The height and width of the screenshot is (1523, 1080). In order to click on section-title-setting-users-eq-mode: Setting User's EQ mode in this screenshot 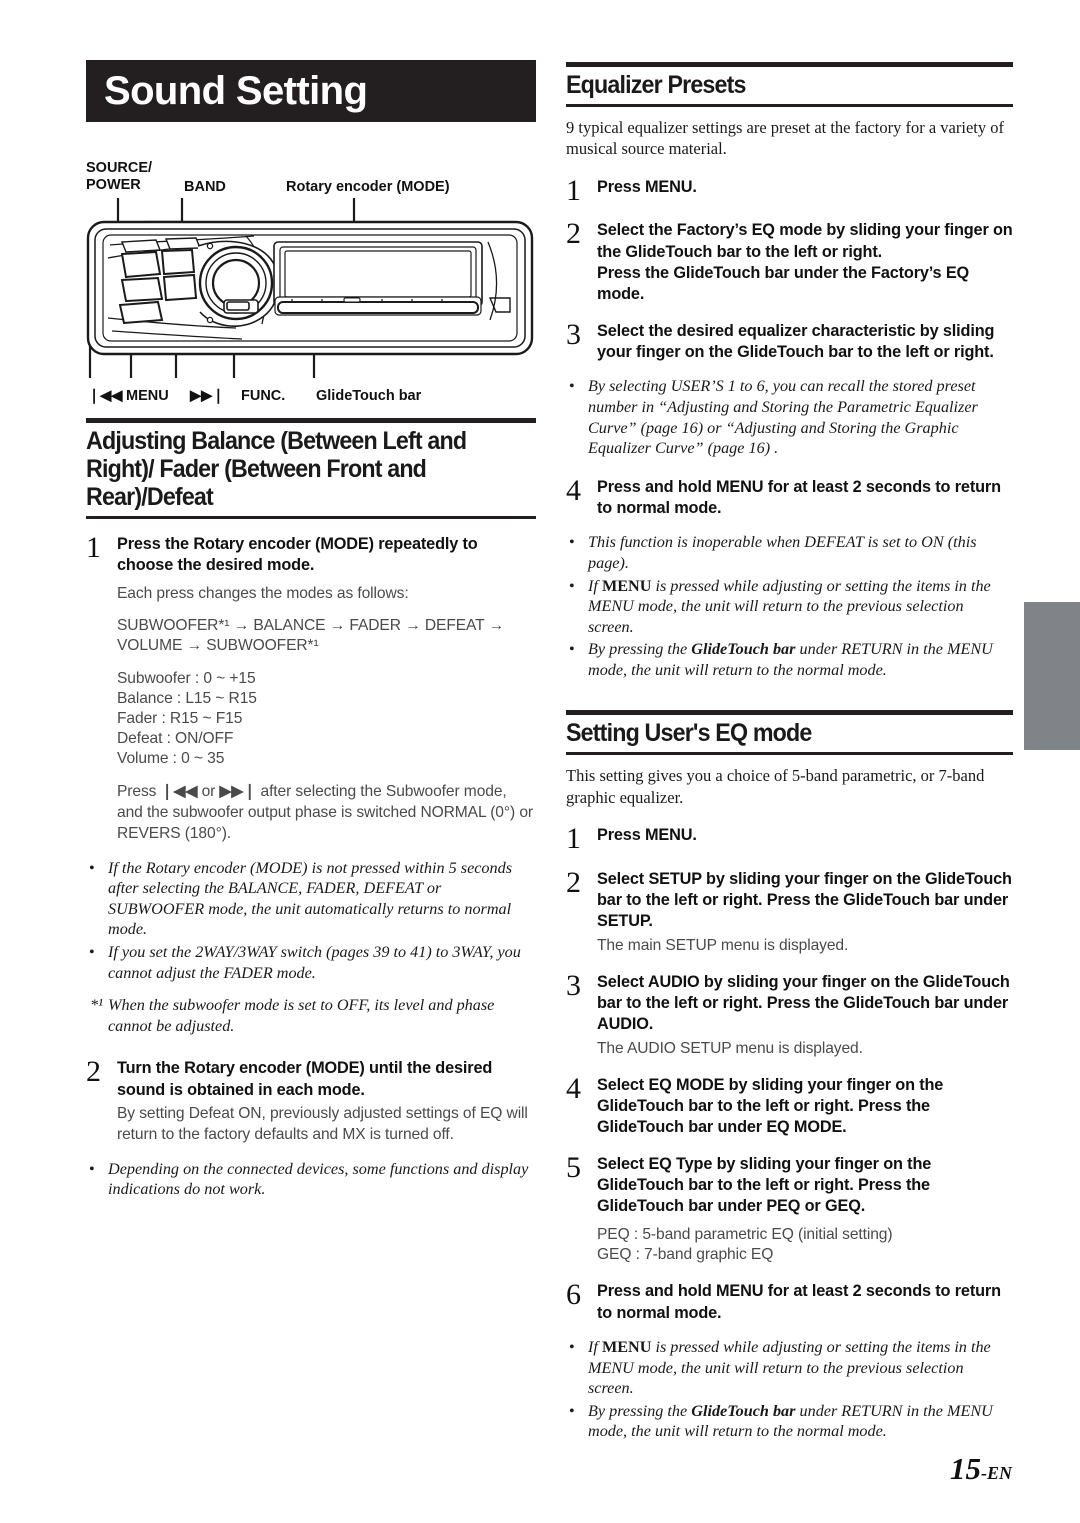, I will do `click(689, 733)`.